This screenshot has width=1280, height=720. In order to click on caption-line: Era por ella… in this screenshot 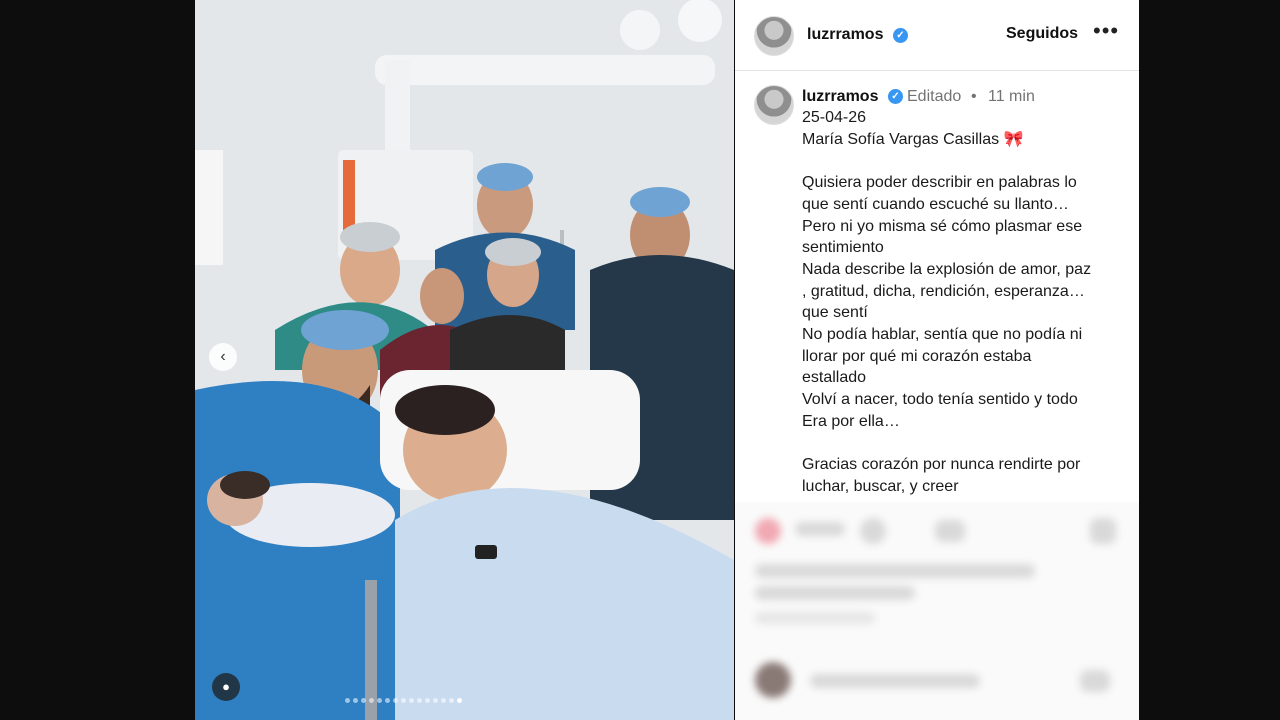, I will do `click(851, 421)`.